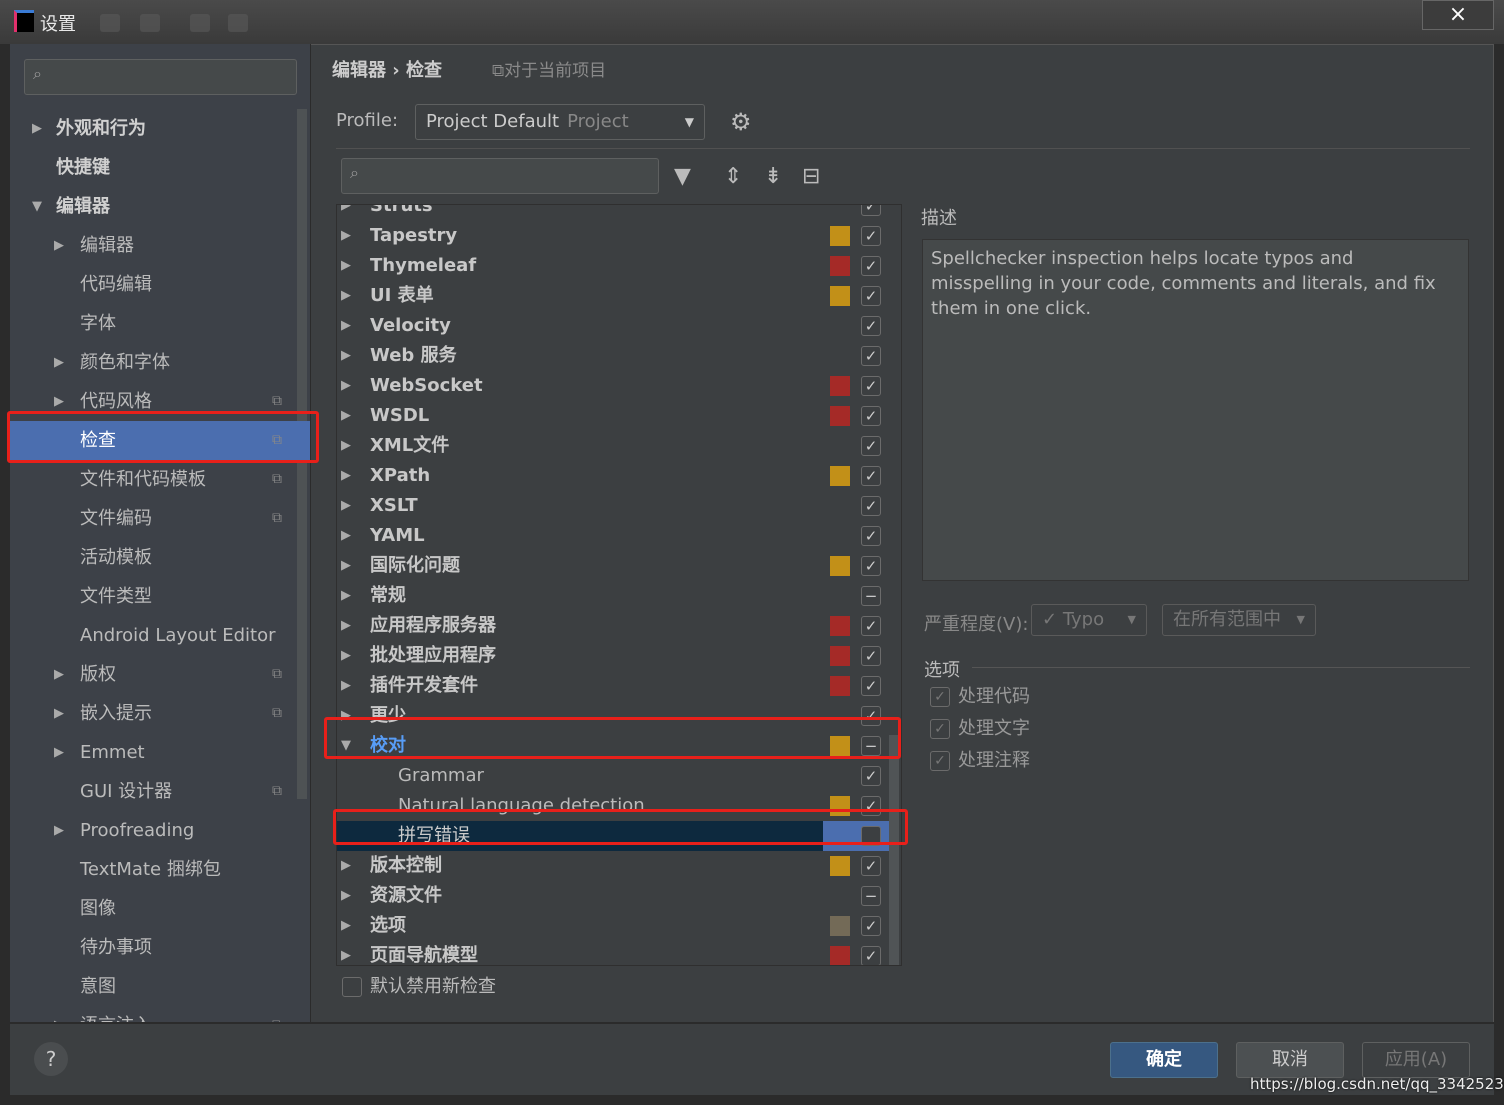  Describe the element at coordinates (980, 695) in the screenshot. I see `option-process-code: ✓ 处理代码` at that location.